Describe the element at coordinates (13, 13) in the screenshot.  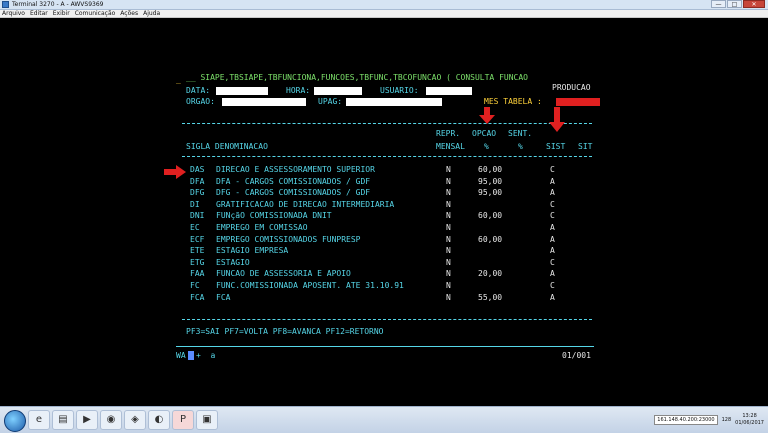
I see `menu-arquivo: Arquivo` at that location.